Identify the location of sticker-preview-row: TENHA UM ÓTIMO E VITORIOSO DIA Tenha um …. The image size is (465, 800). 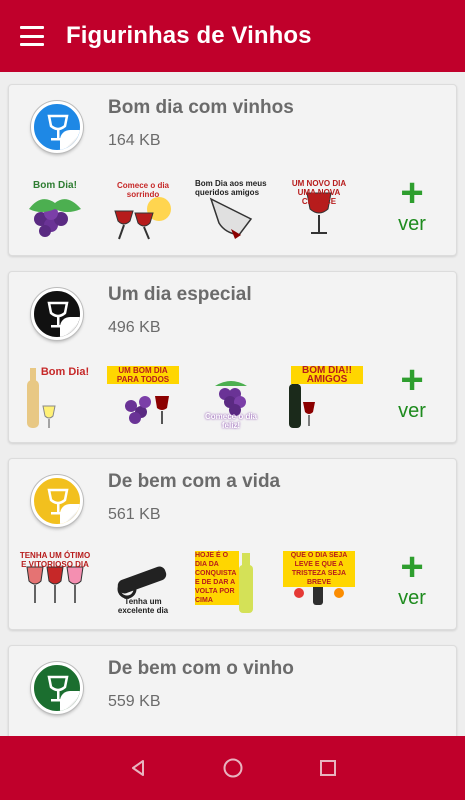
(199, 583).